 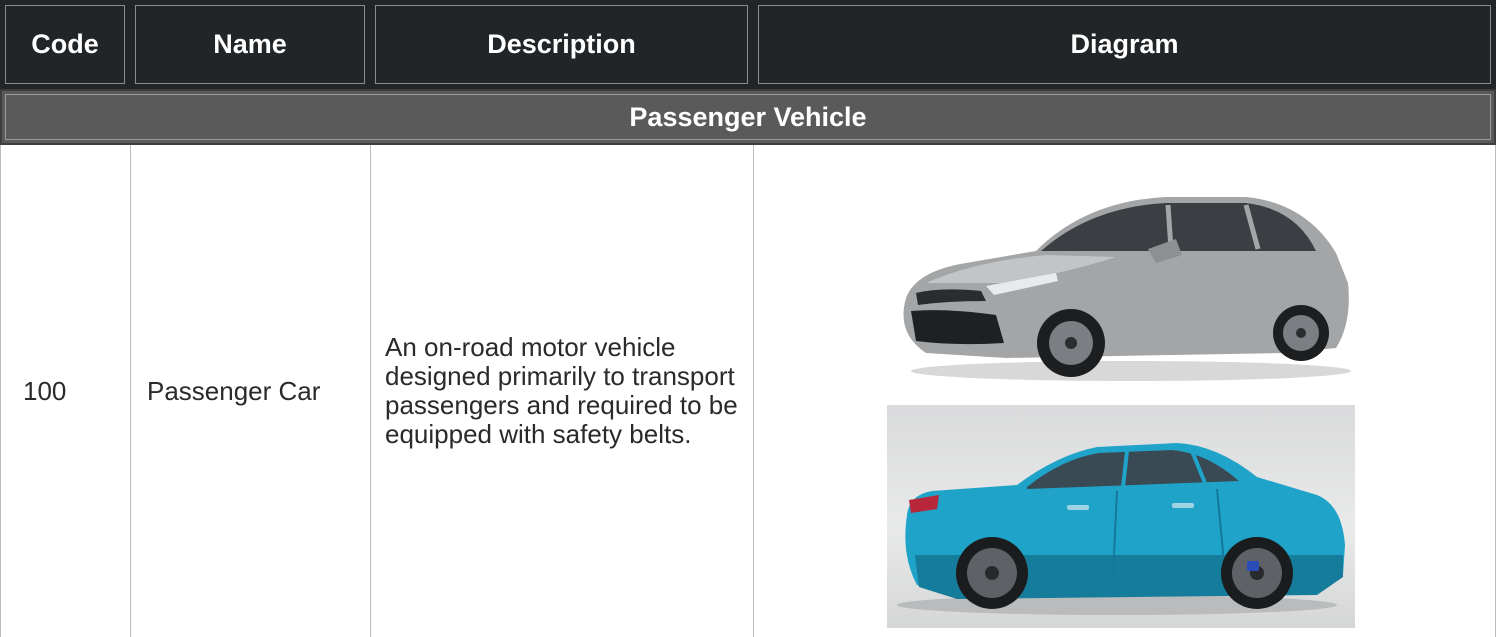 I want to click on column-header-diagram: Diagram, so click(x=1124, y=44).